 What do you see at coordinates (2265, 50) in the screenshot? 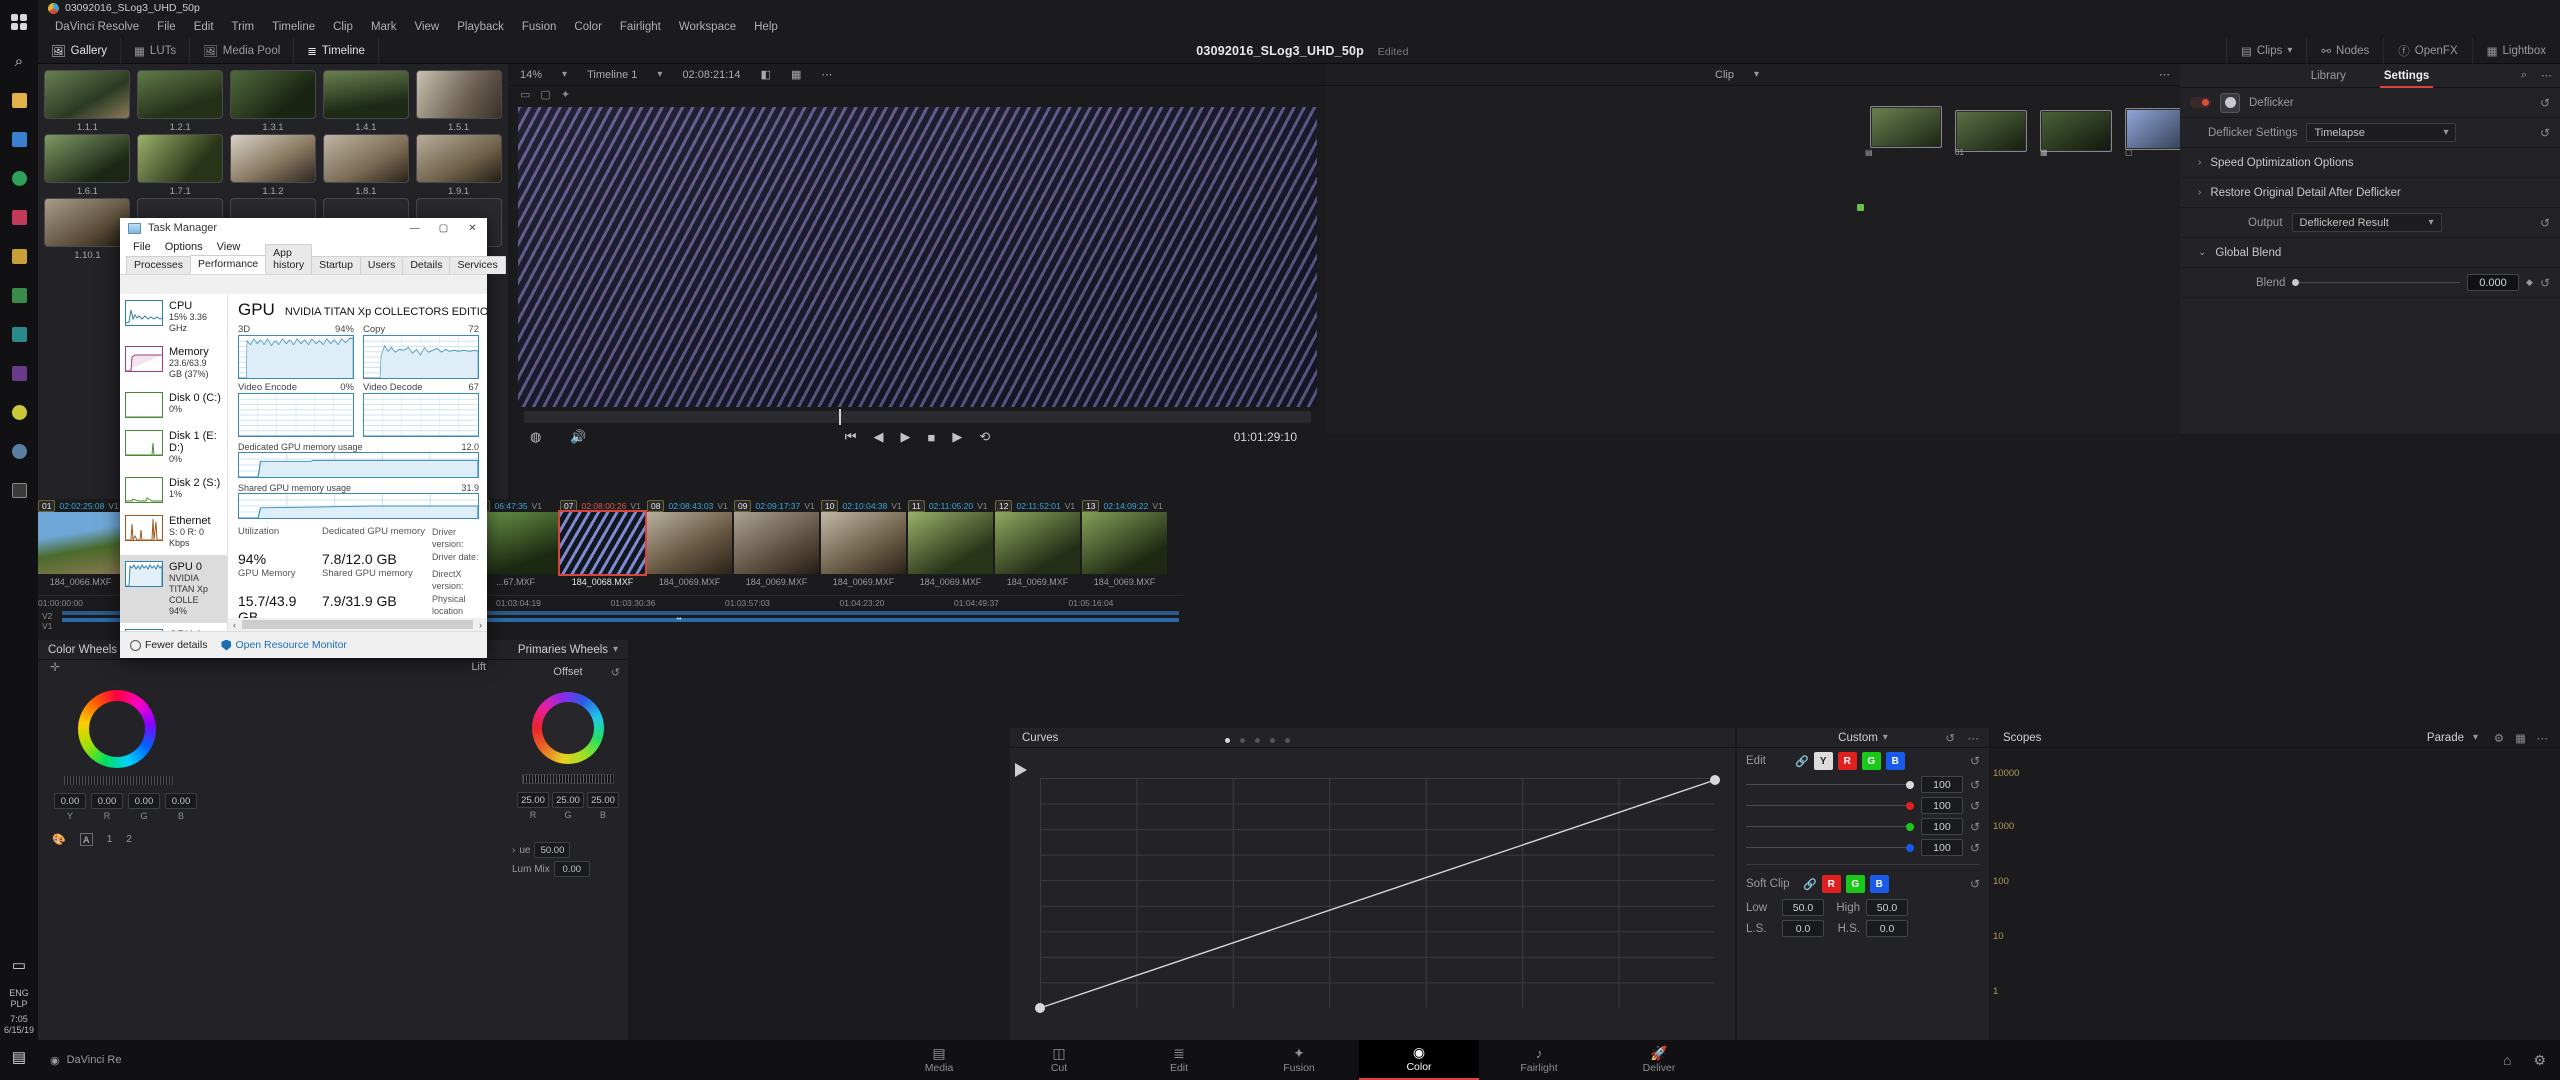
I see `clips-button: ▤ Clips ▾` at bounding box center [2265, 50].